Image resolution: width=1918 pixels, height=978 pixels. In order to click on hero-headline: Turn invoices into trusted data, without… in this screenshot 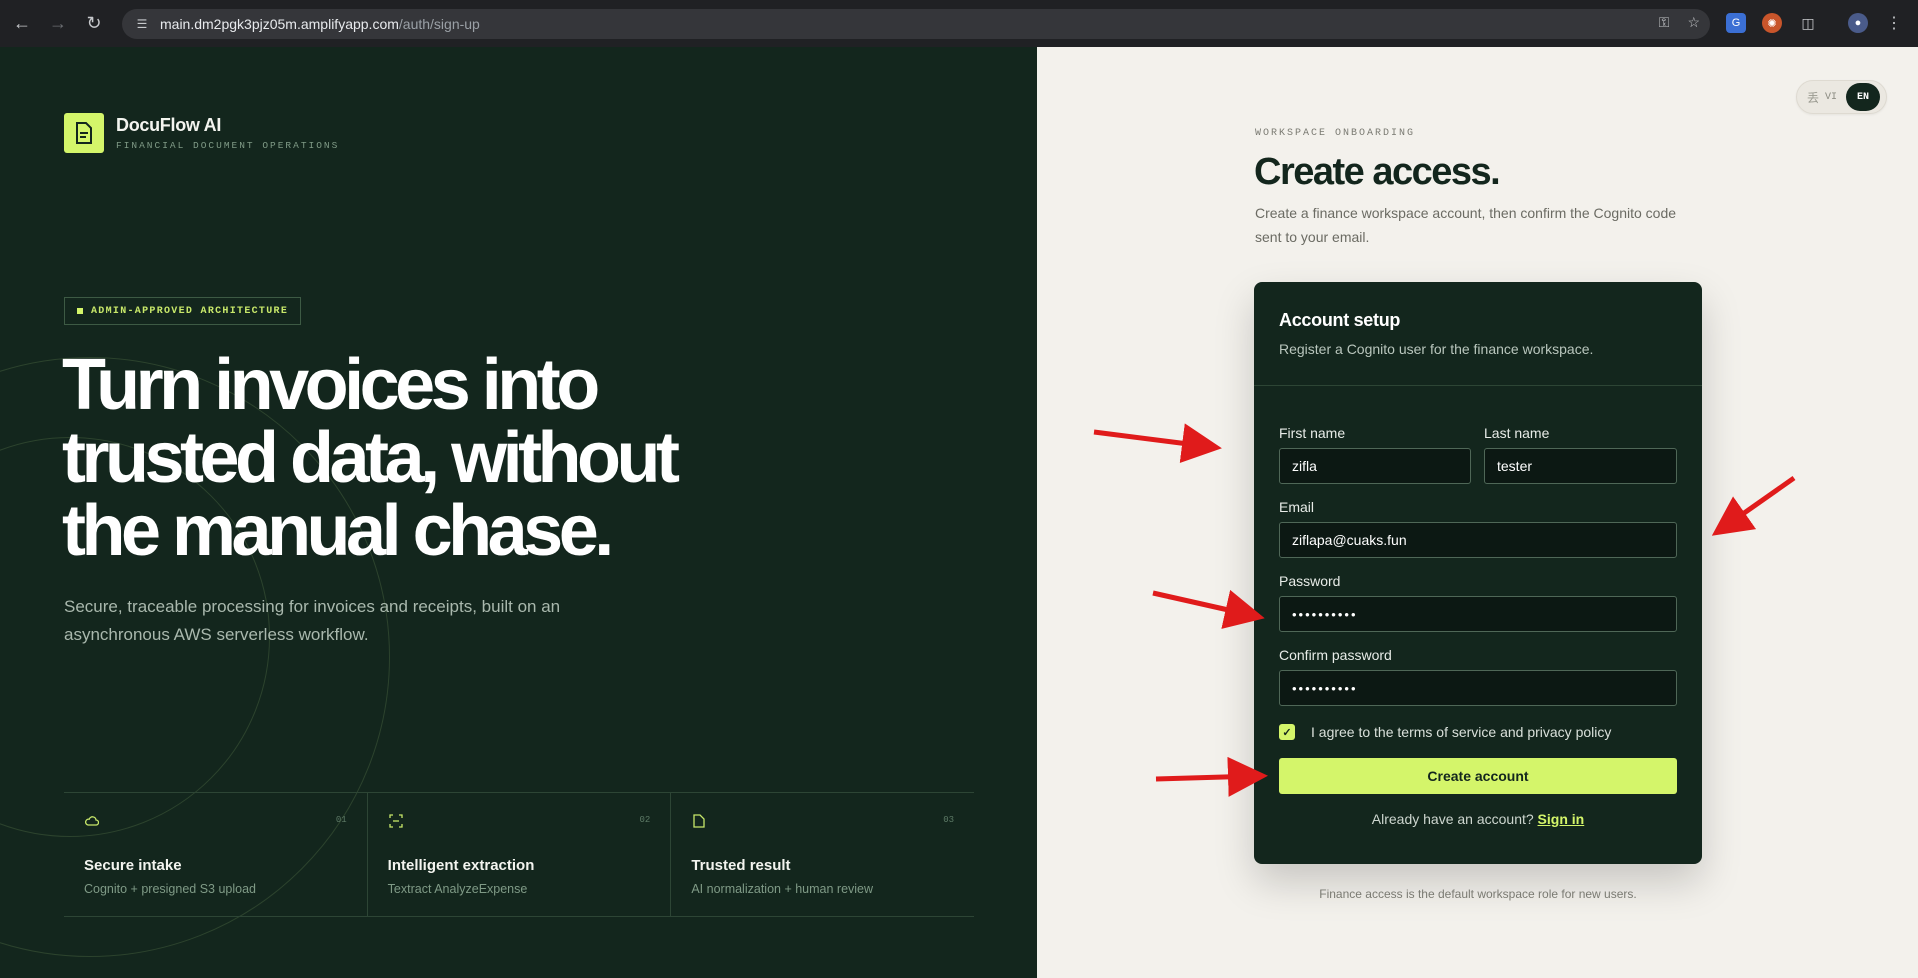, I will do `click(371, 458)`.